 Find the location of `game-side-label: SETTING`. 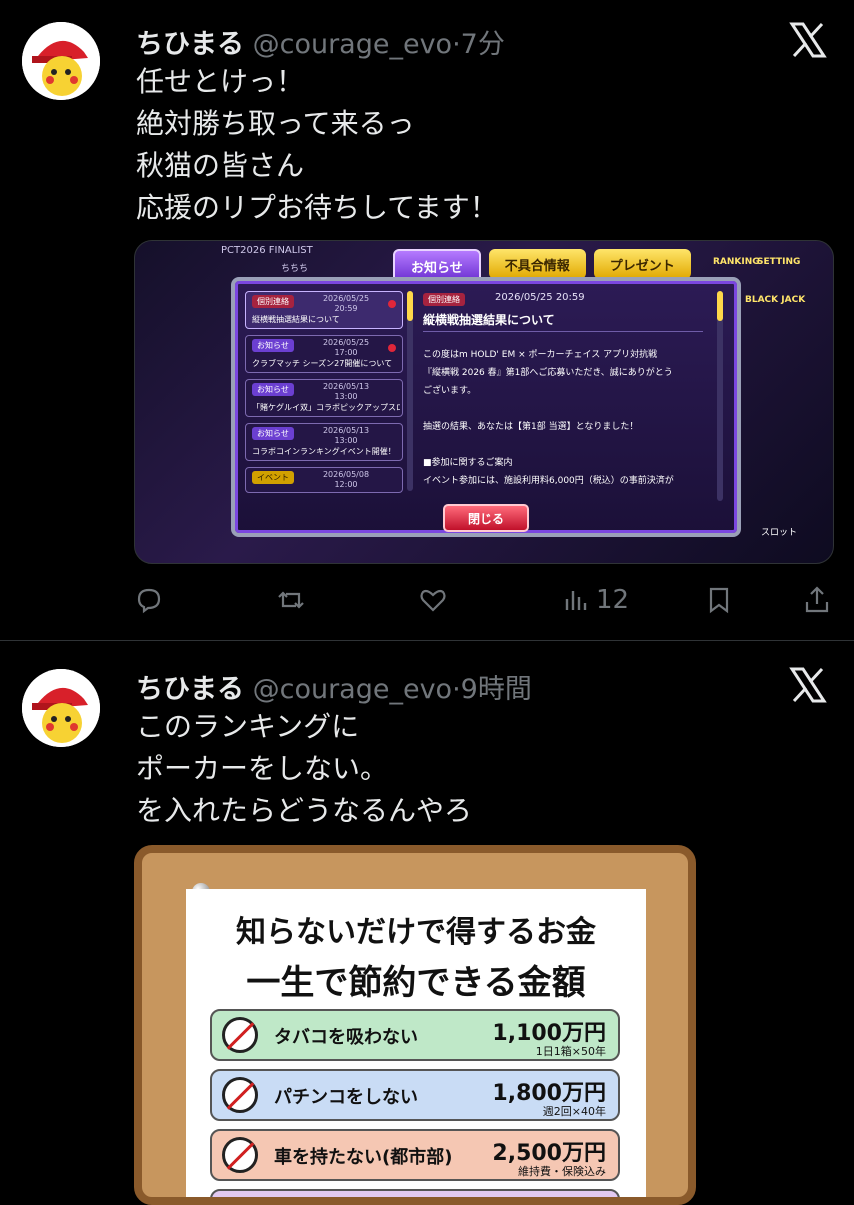

game-side-label: SETTING is located at coordinates (778, 262).